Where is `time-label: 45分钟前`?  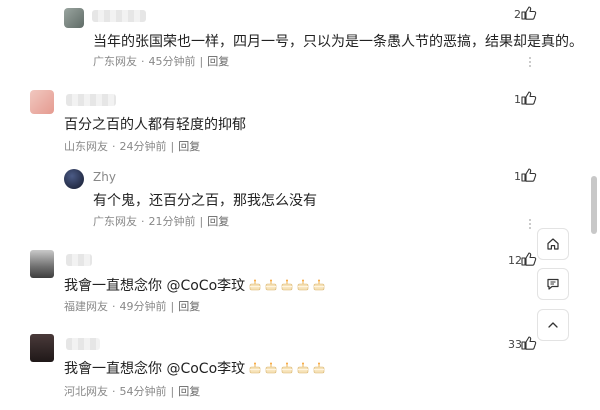
time-label: 45分钟前 is located at coordinates (172, 61).